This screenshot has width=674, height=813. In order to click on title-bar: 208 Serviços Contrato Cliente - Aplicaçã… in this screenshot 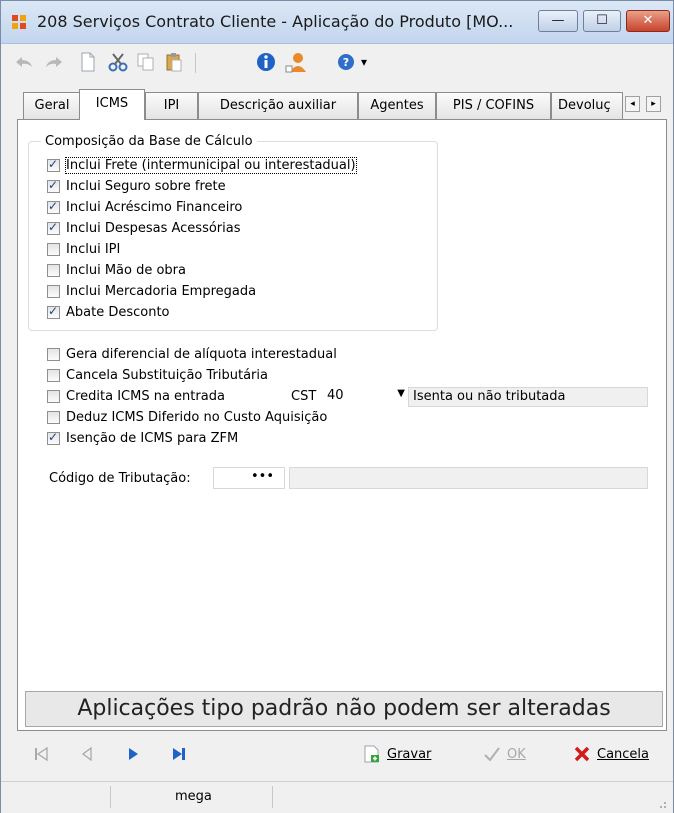, I will do `click(337, 22)`.